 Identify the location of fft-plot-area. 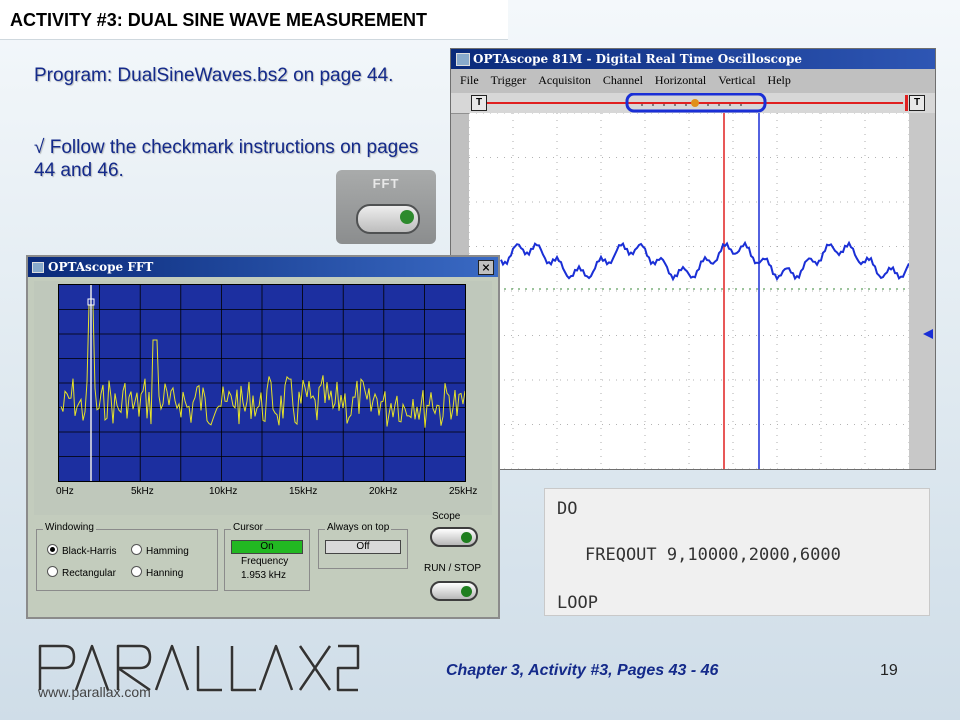
(262, 383).